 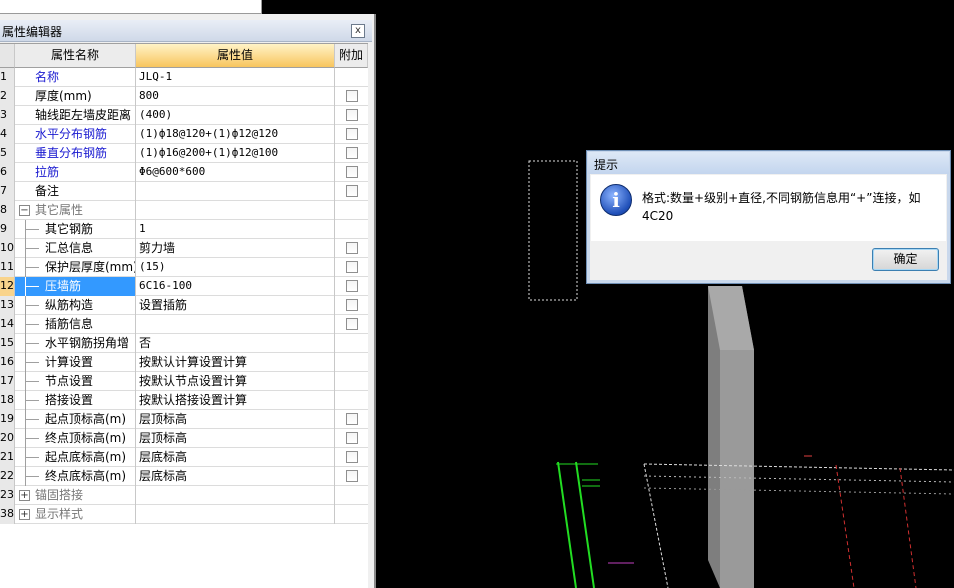 What do you see at coordinates (235, 362) in the screenshot?
I see `property-value: 按默认计算设置计算` at bounding box center [235, 362].